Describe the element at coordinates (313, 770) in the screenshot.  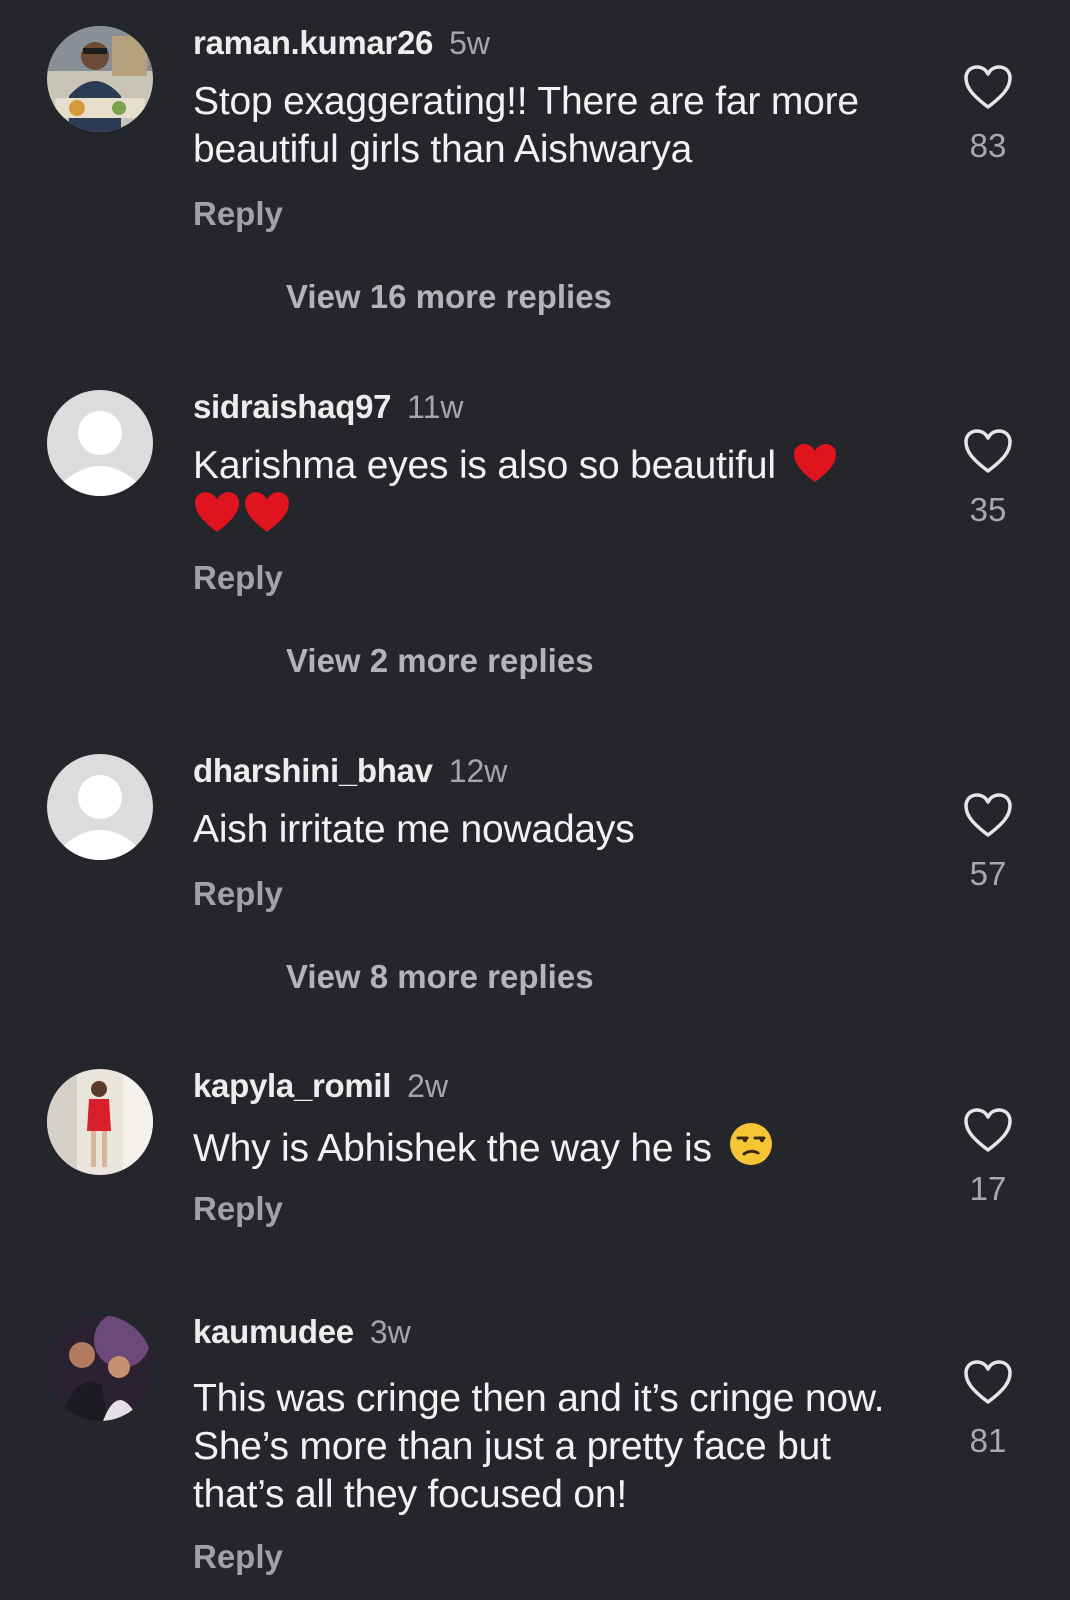
I see `username: dharshini_bhav` at that location.